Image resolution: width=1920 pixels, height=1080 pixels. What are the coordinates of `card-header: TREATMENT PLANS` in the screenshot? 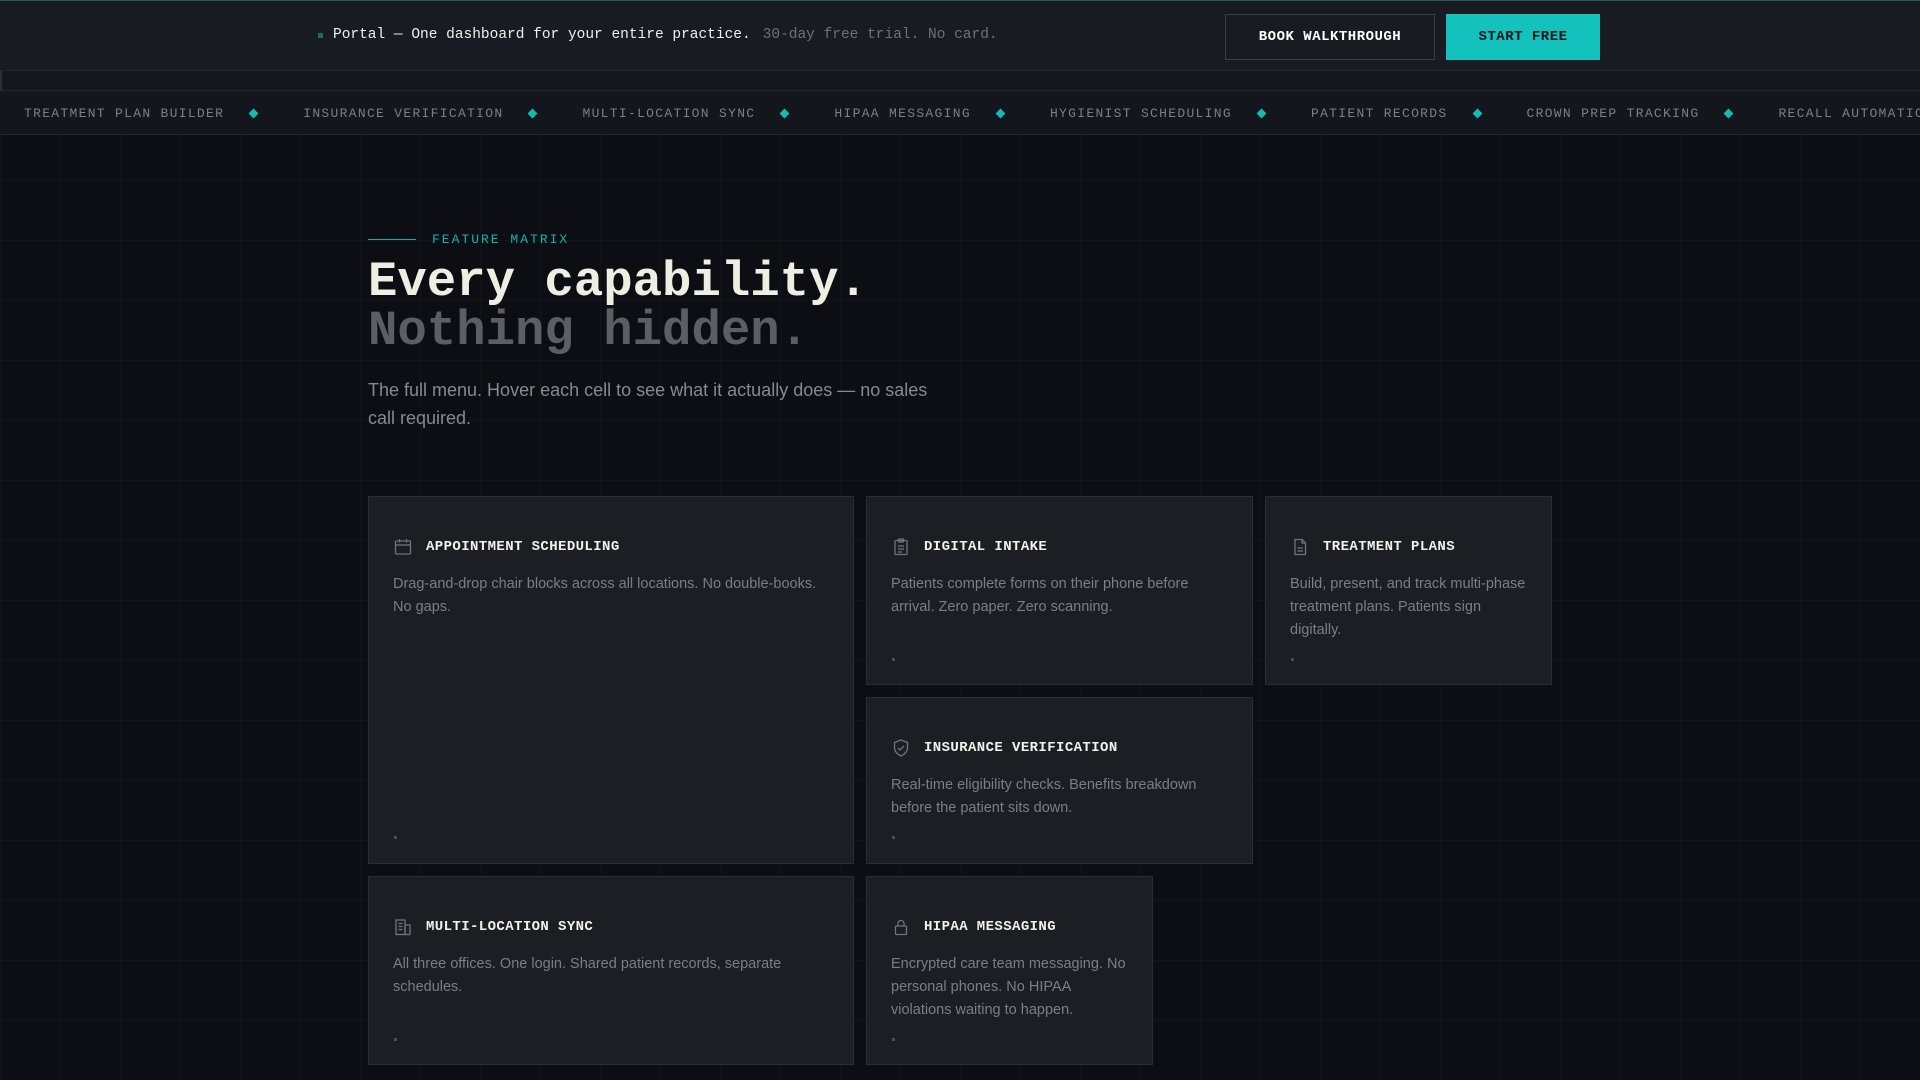 It's located at (1372, 547).